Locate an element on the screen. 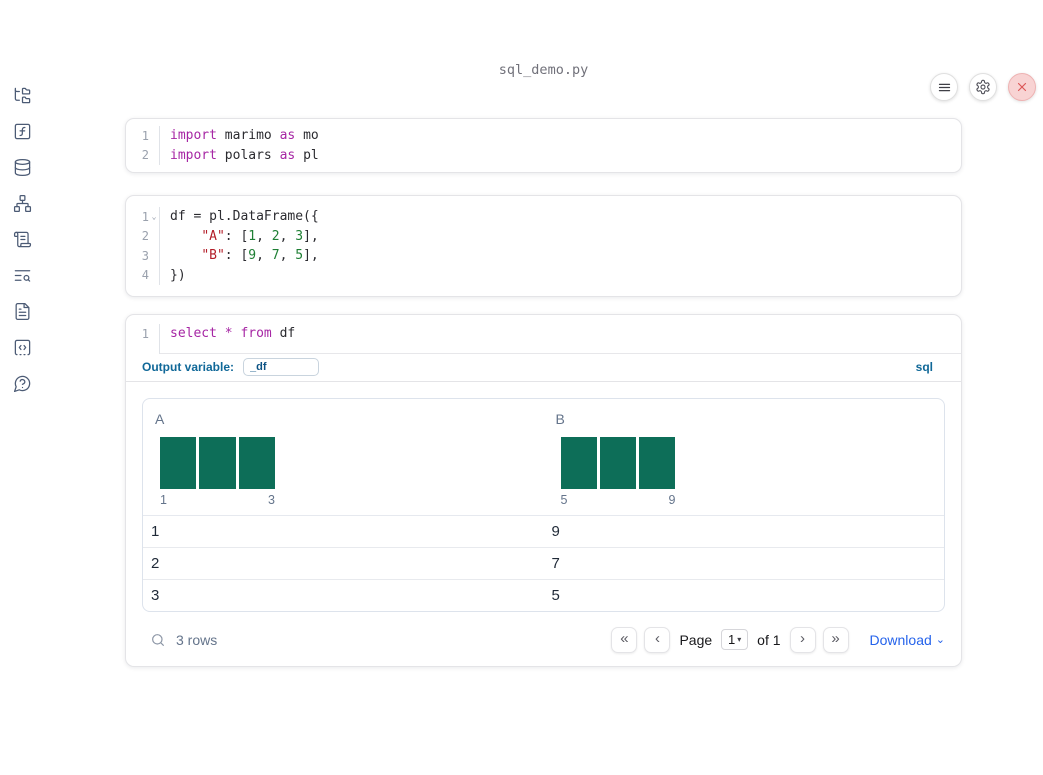 This screenshot has height=775, width=1043. download-button: Download ⌄ is located at coordinates (907, 640).